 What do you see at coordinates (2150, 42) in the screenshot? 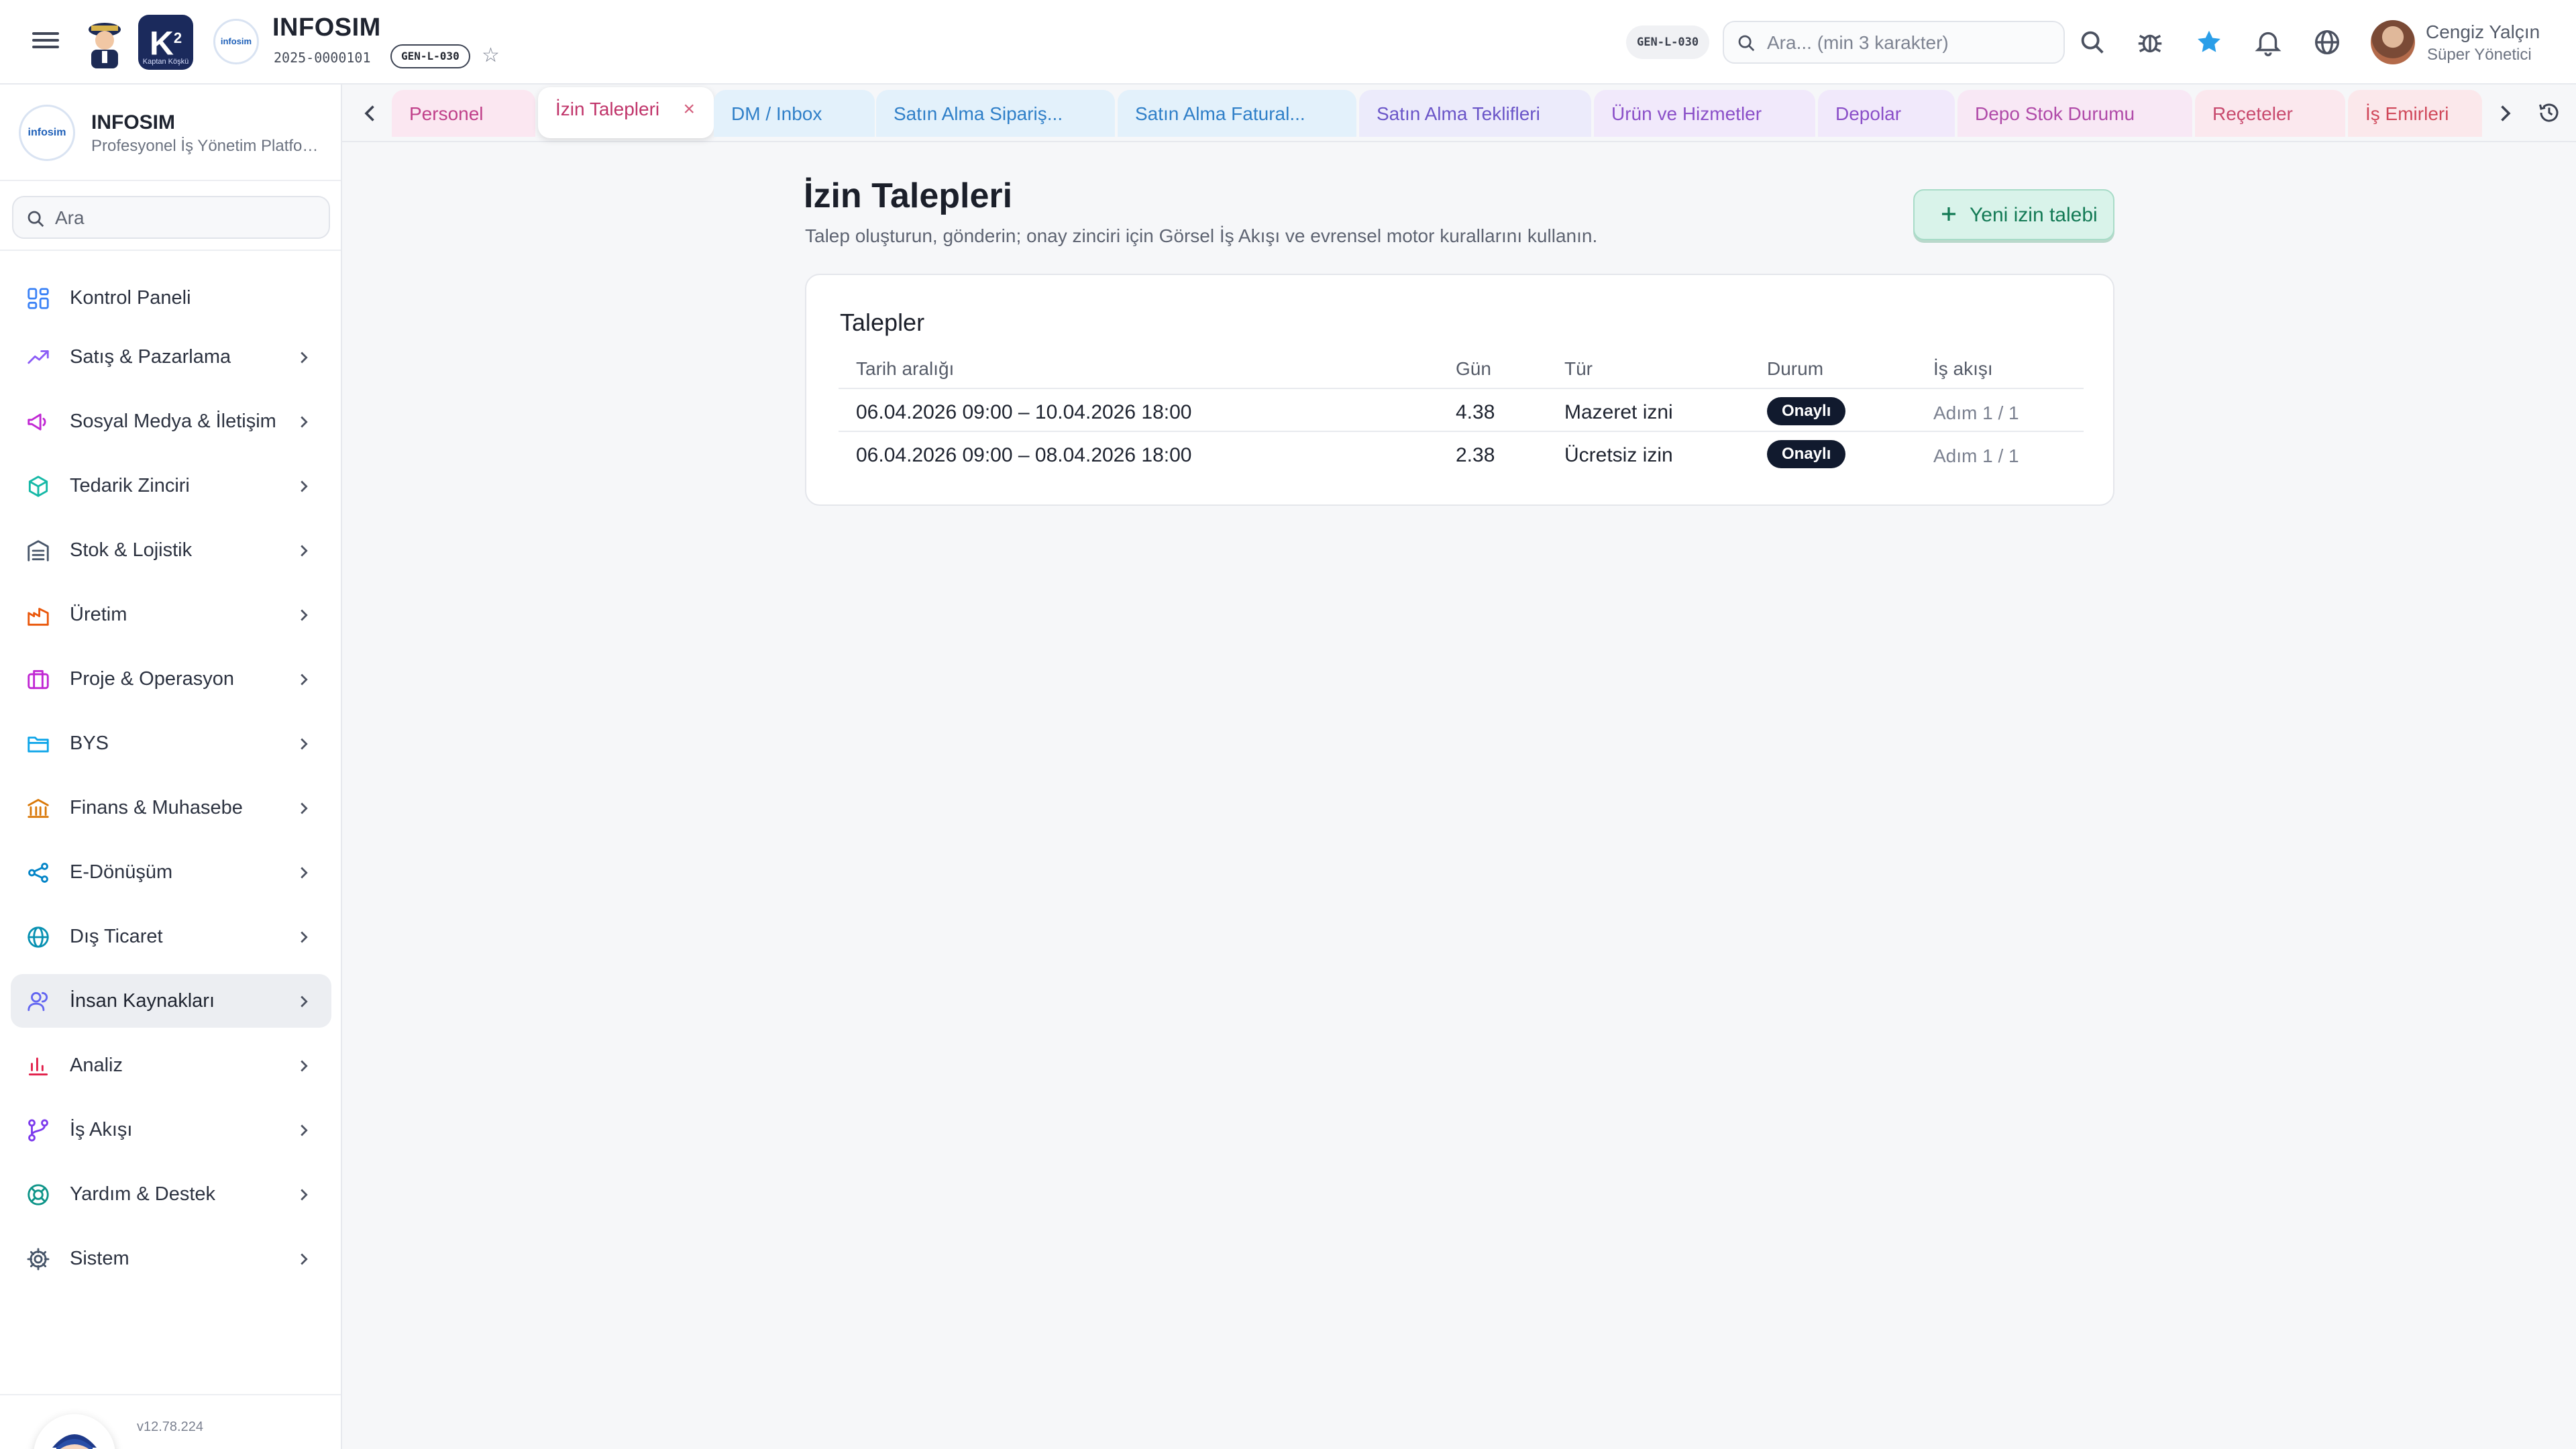
I see `bug-icon` at bounding box center [2150, 42].